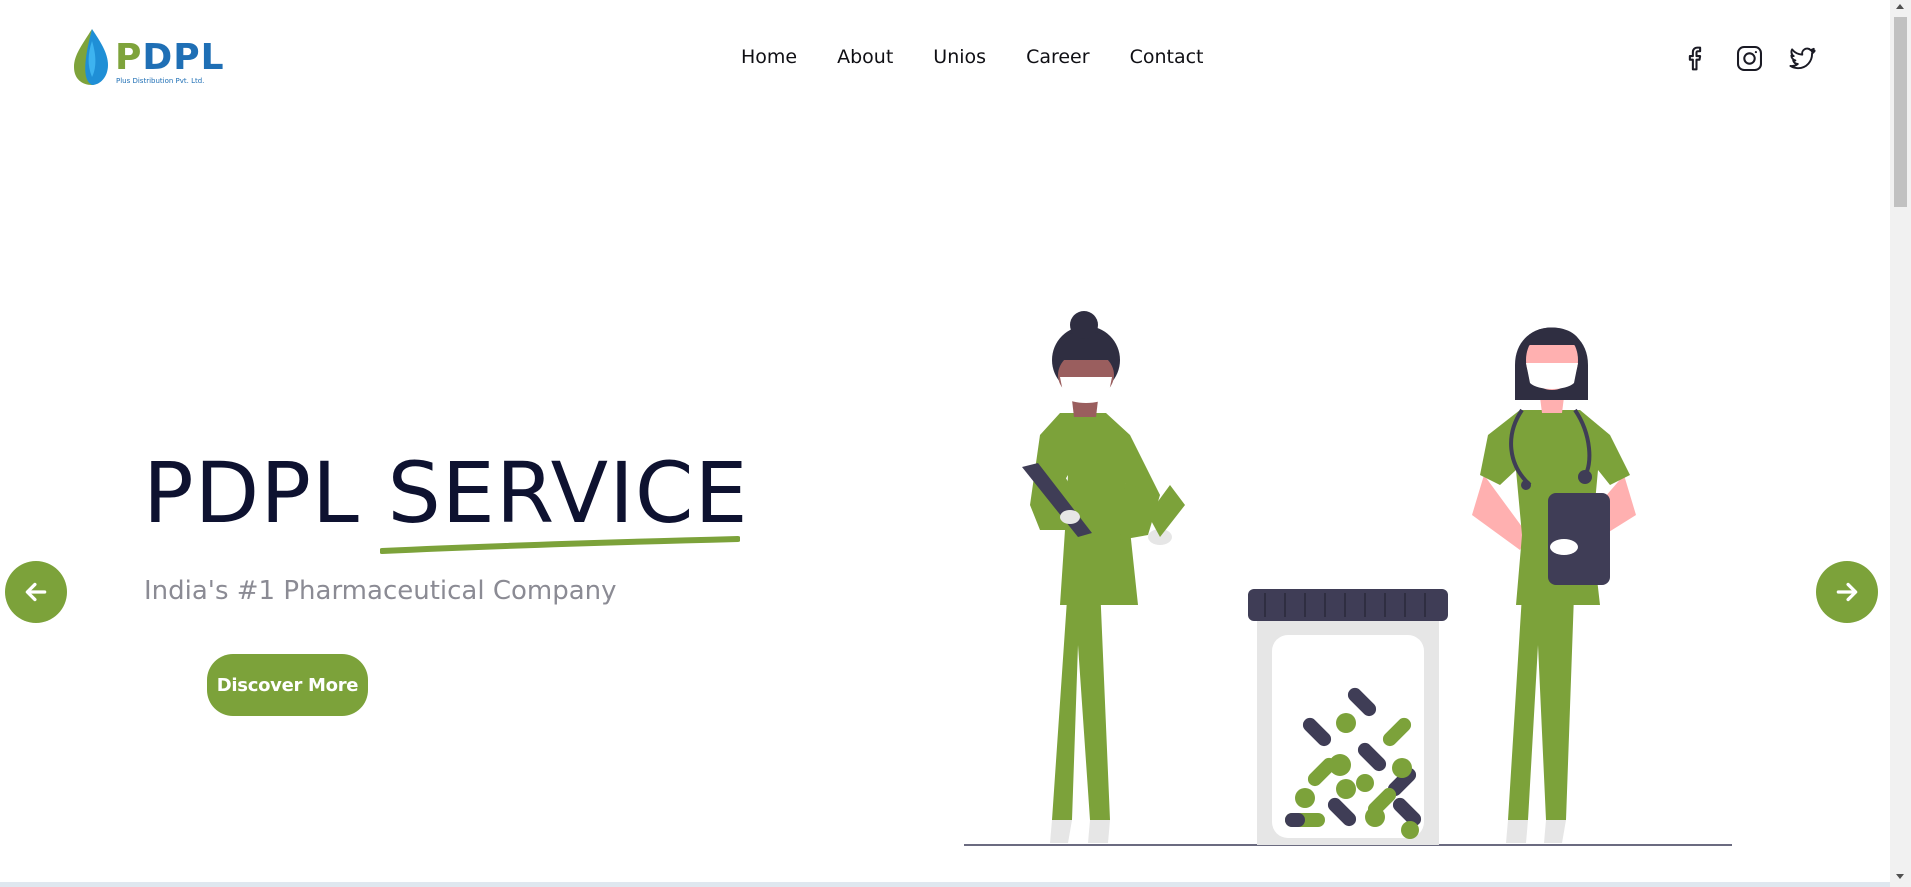  Describe the element at coordinates (560, 545) in the screenshot. I see `title-underline` at that location.